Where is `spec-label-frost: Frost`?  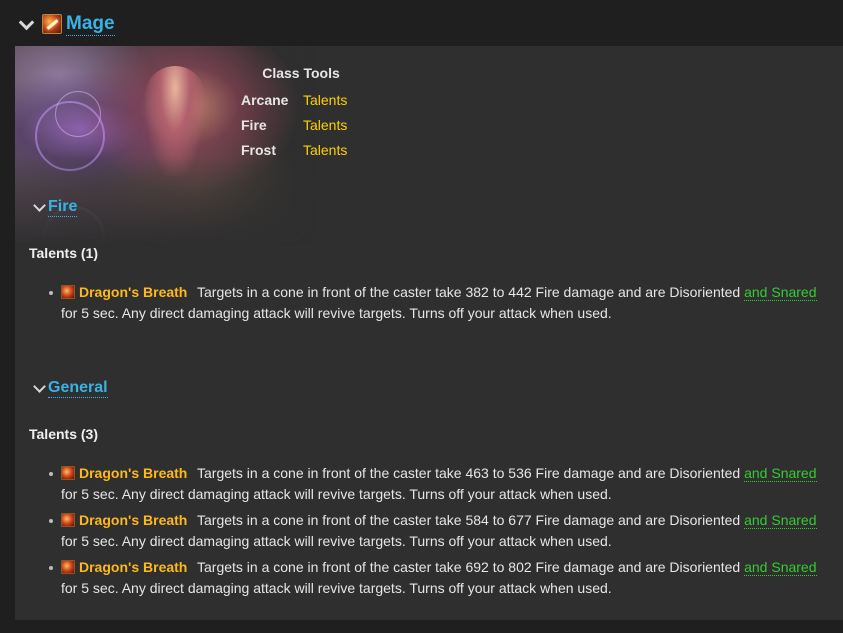 spec-label-frost: Frost is located at coordinates (258, 149).